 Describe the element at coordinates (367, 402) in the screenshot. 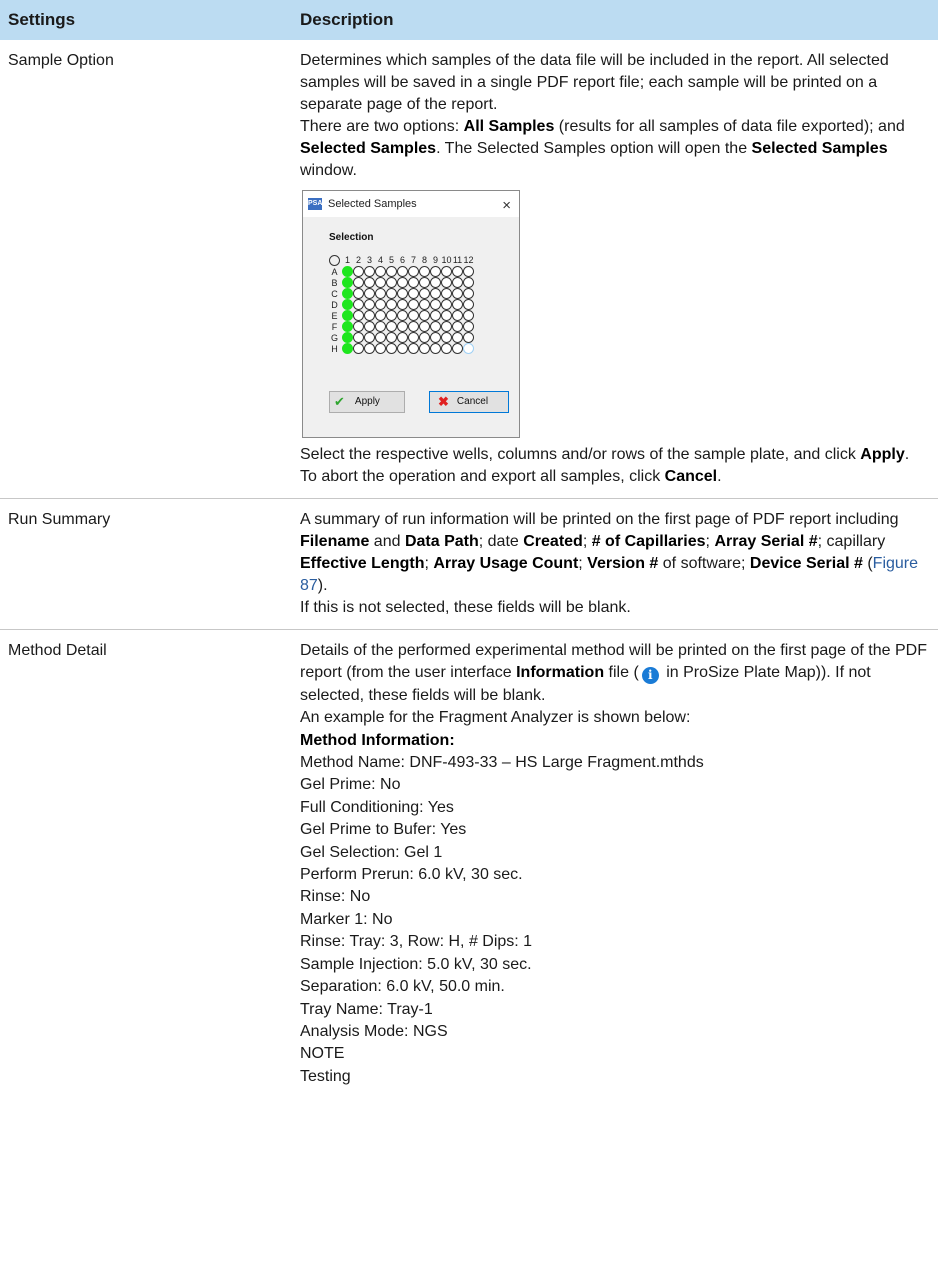

I see `apply-button: ✔ Apply` at that location.